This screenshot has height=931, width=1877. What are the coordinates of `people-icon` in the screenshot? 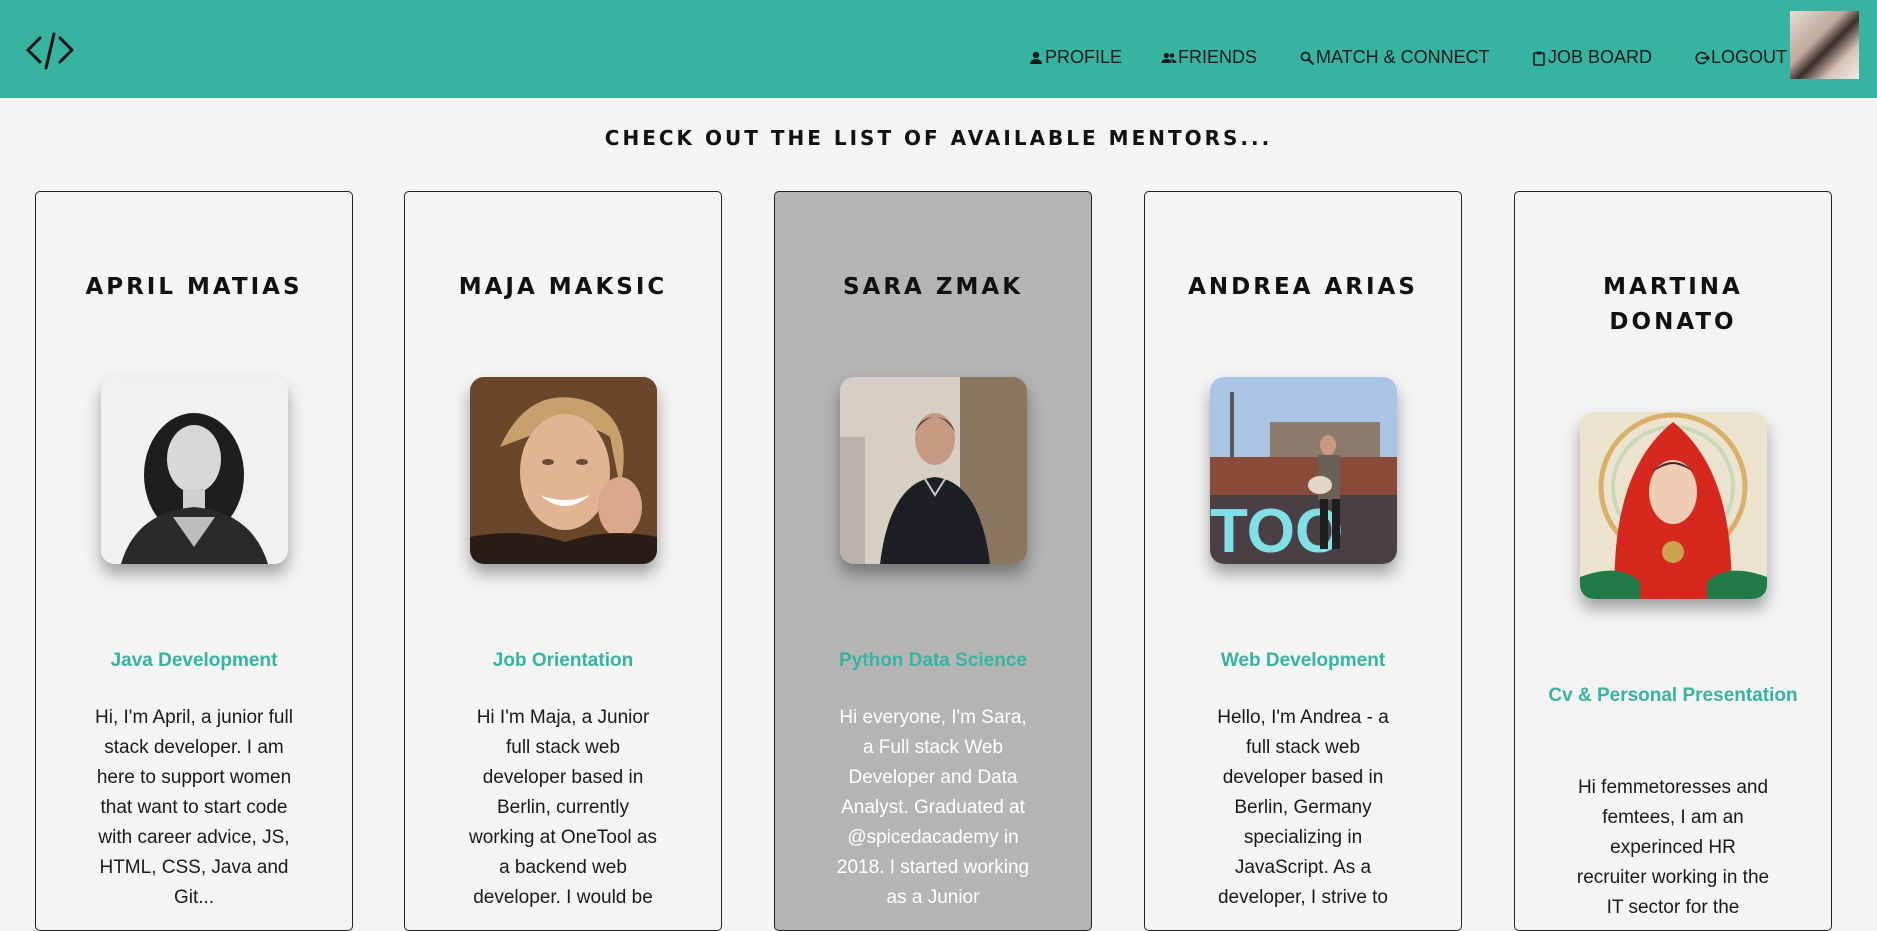 It's located at (1169, 58).